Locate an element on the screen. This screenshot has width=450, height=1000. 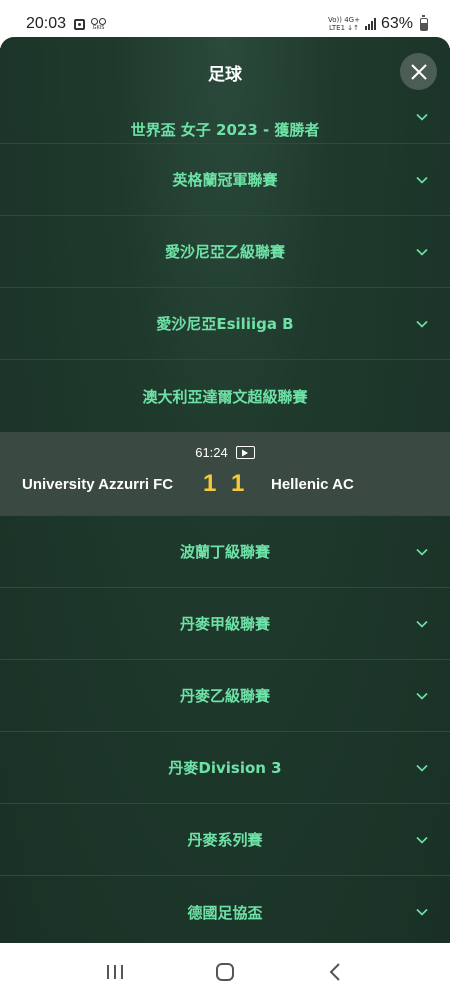
league-row: 丹麥甲級聯賽 is located at coordinates (225, 624).